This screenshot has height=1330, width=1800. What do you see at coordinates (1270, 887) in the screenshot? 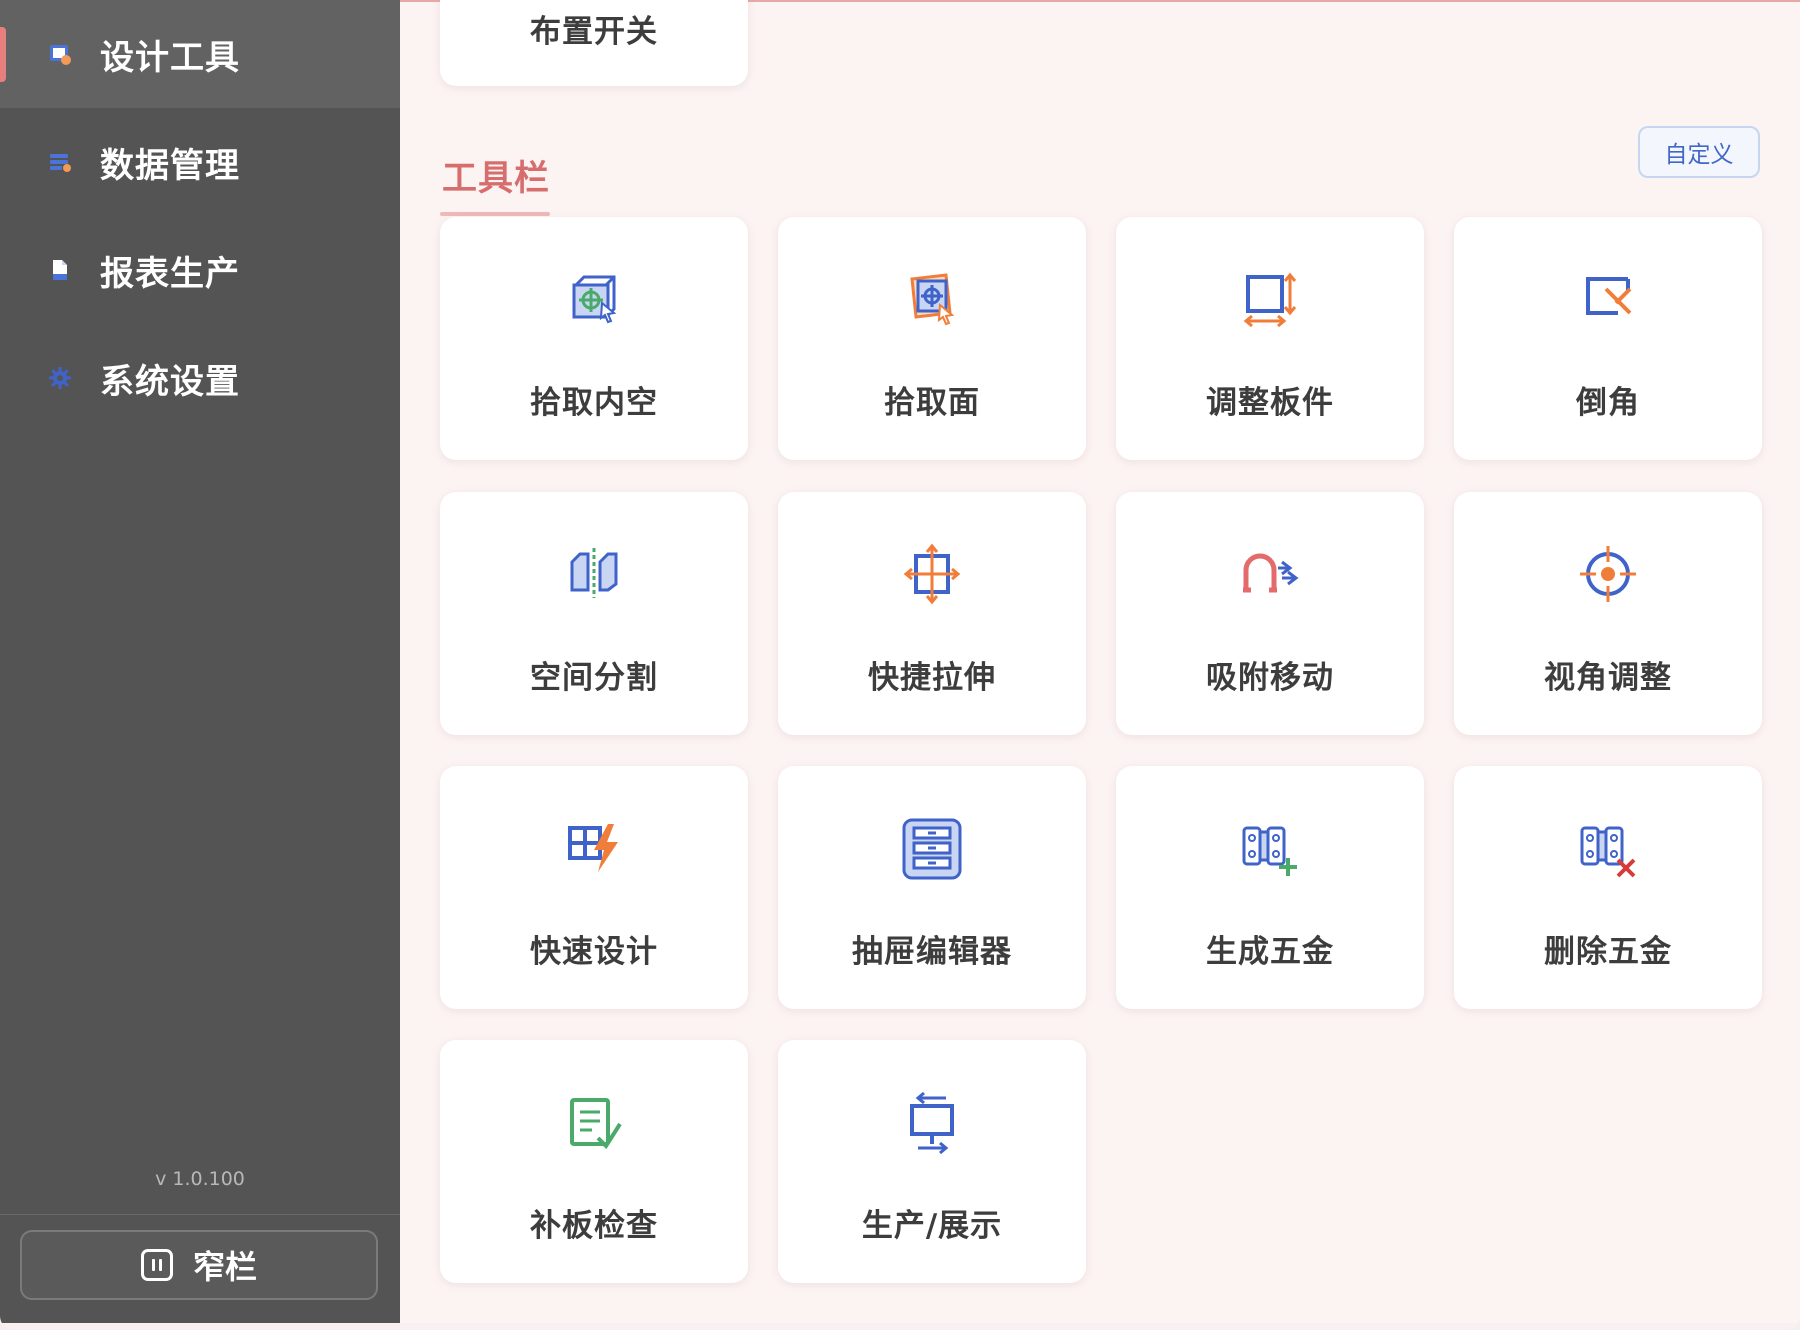
I see `tool-card-generate-hardware: 生成五金` at bounding box center [1270, 887].